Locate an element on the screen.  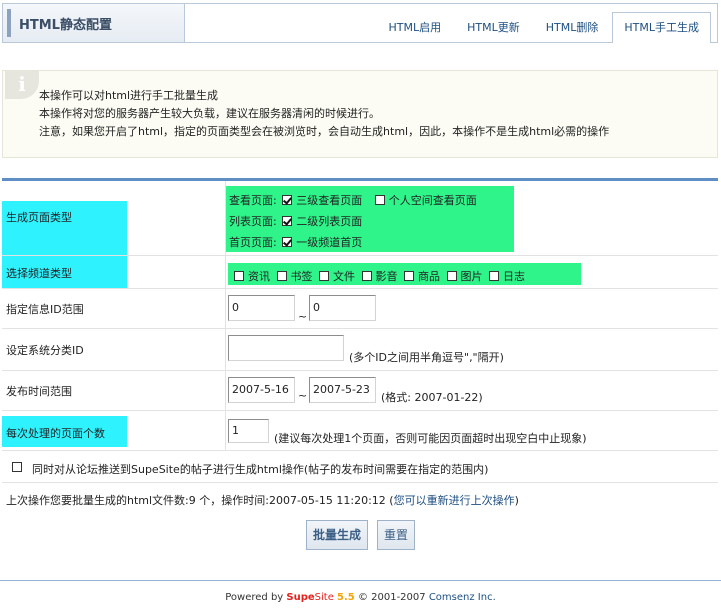
info-line: 本操作可以对html进行手工批量生成 is located at coordinates (129, 95).